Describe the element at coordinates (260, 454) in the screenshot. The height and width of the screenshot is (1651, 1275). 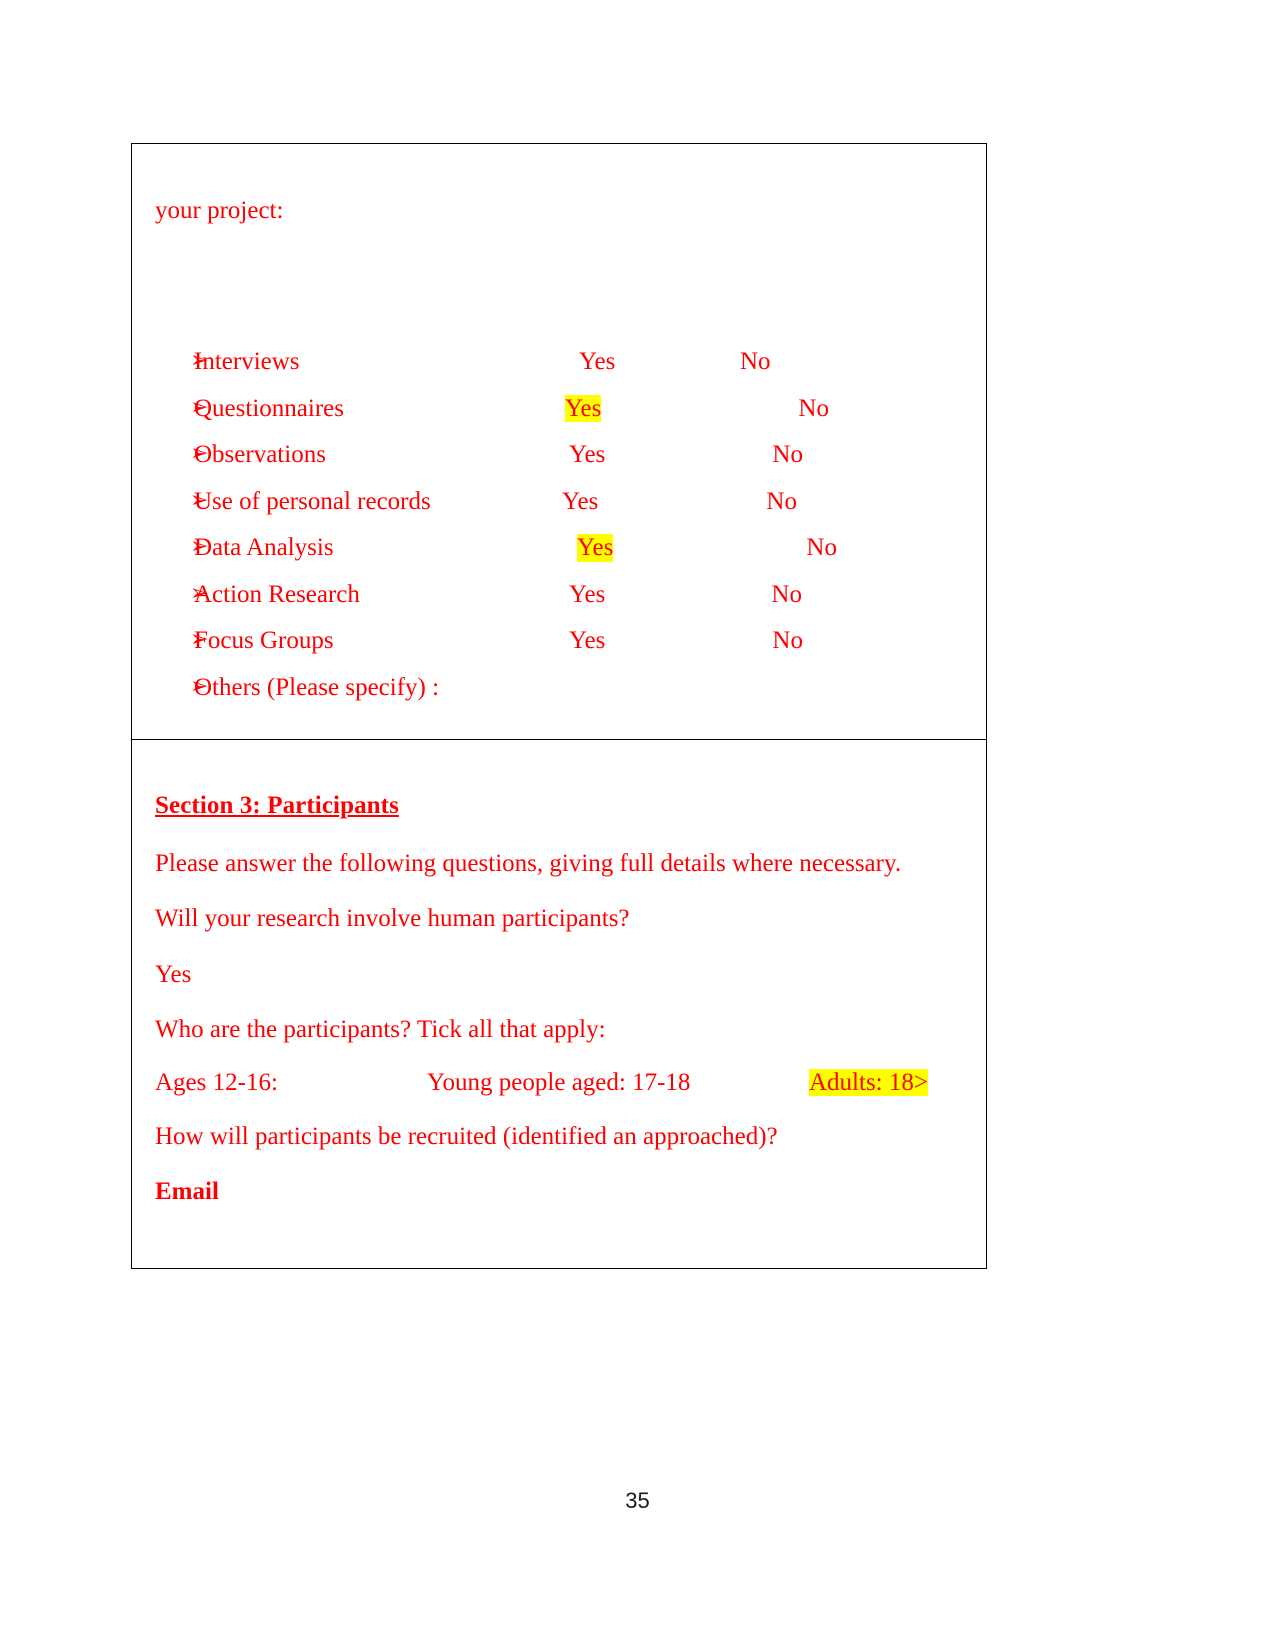
I see `method-label: Observations` at that location.